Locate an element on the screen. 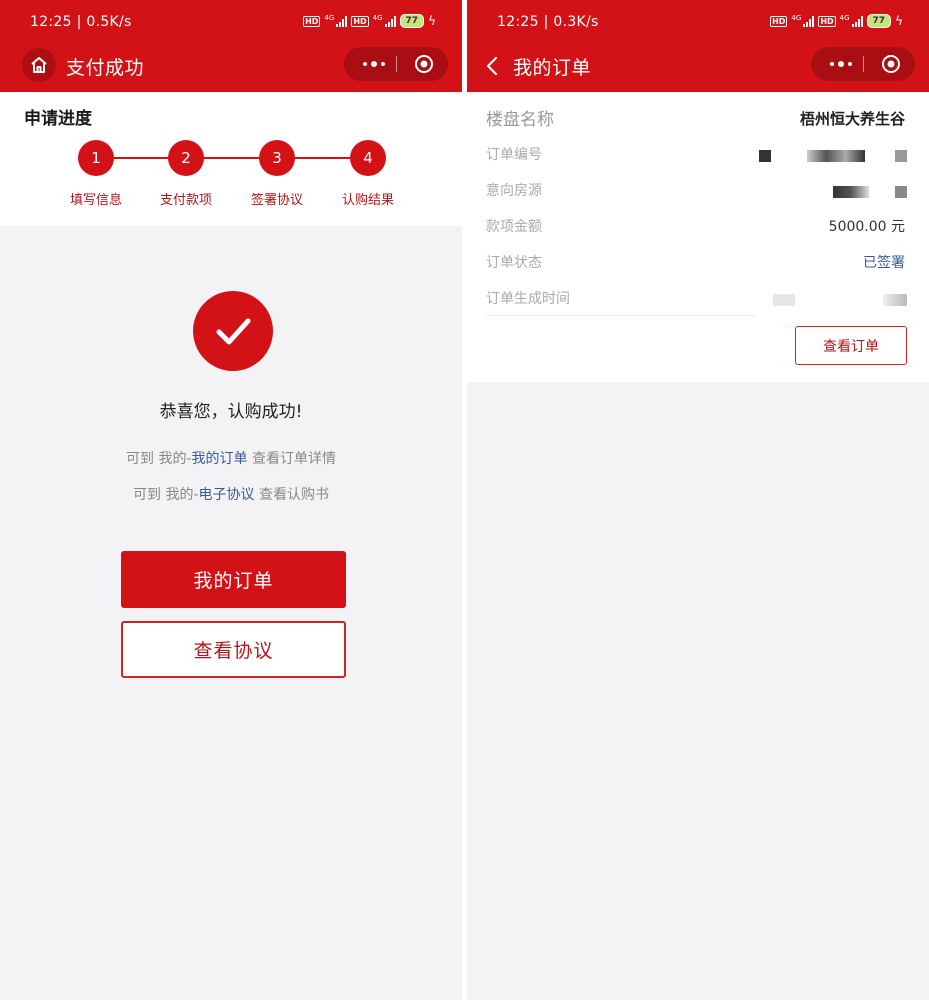 Image resolution: width=929 pixels, height=1000 pixels. navigation-bar: 支付成功 is located at coordinates (231, 68).